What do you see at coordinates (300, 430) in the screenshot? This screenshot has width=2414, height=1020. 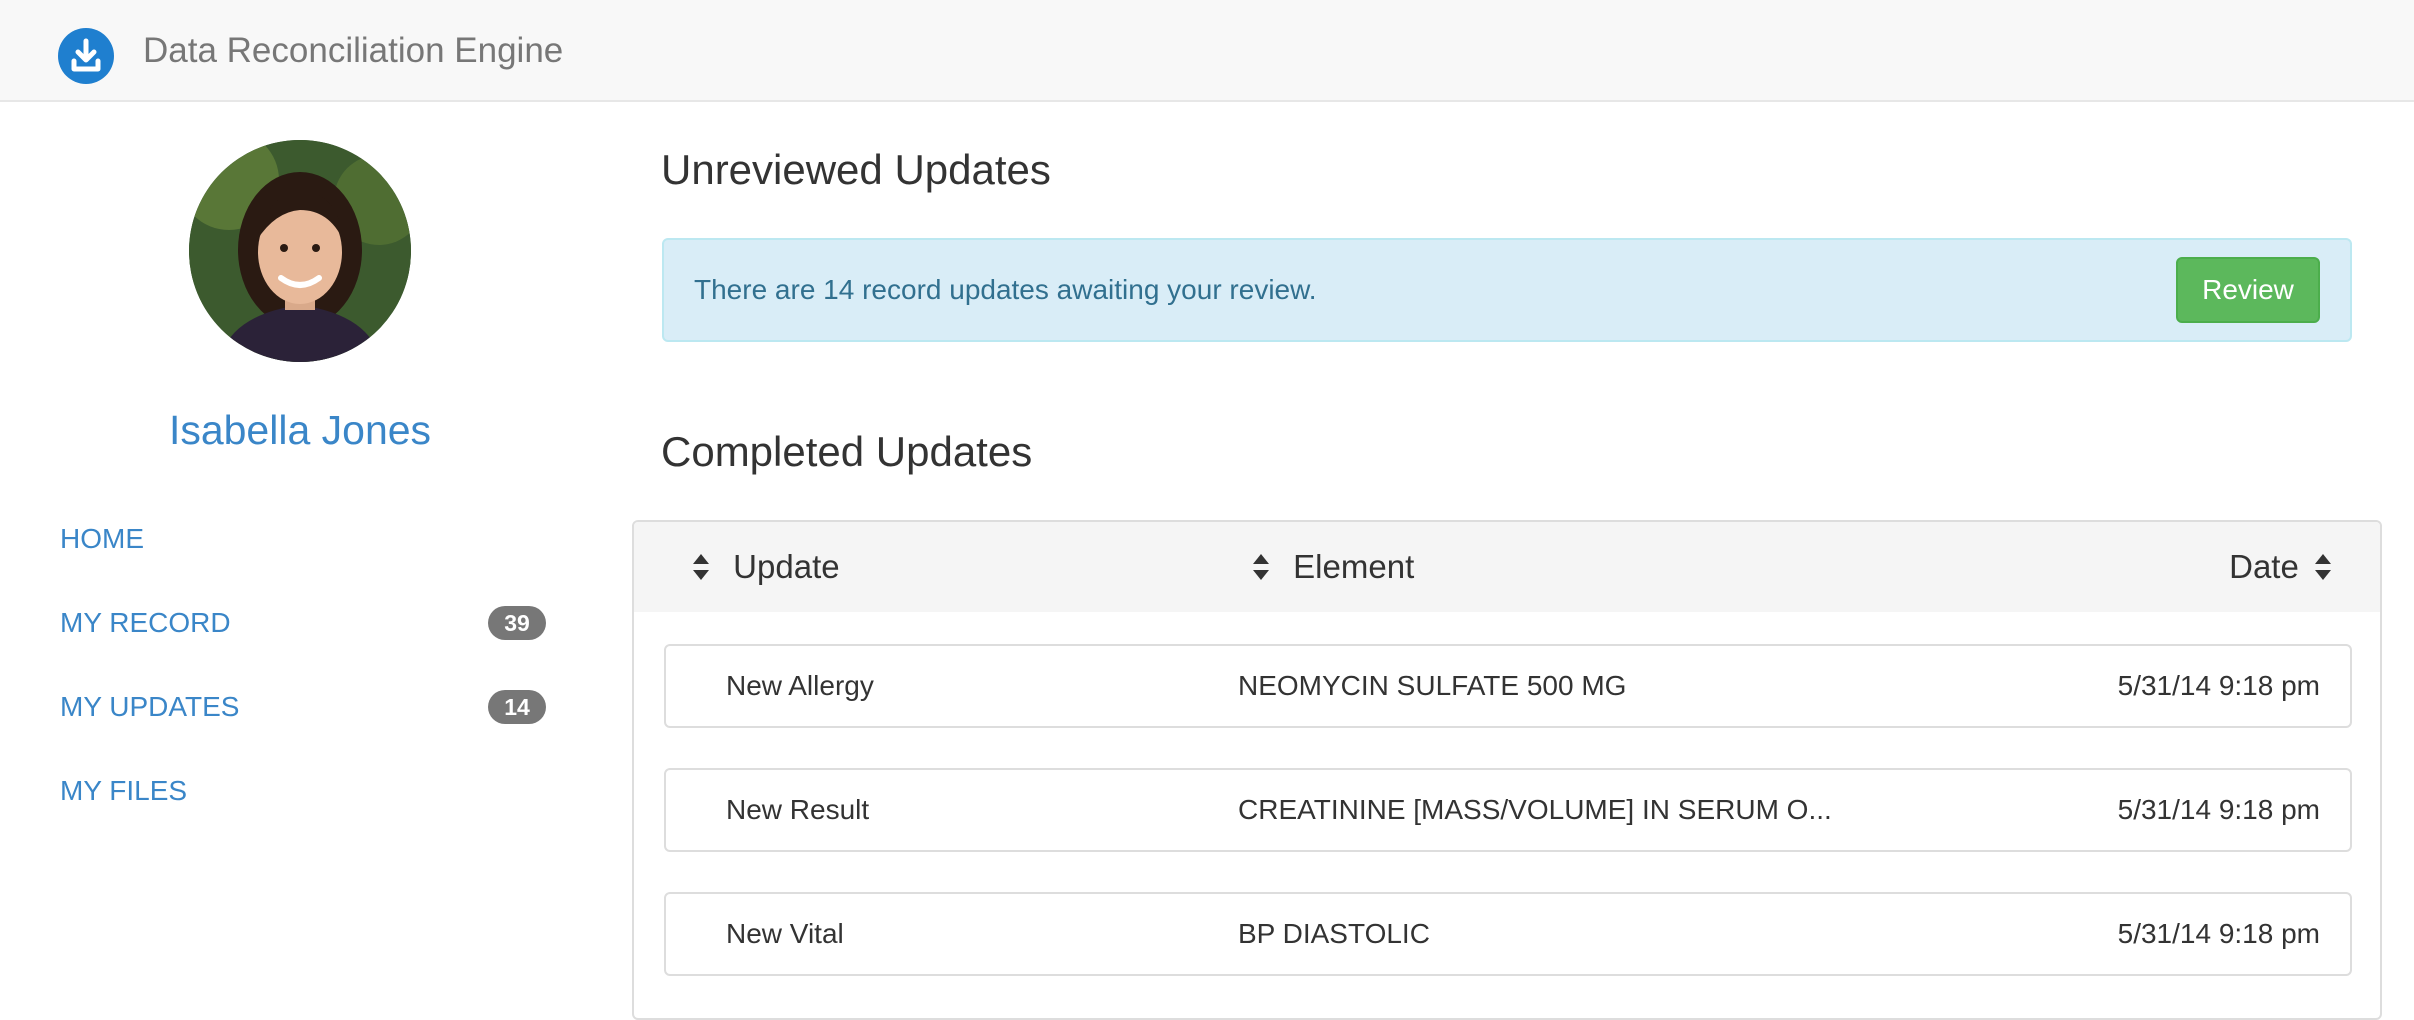 I see `user-name: Isabella Jones` at bounding box center [300, 430].